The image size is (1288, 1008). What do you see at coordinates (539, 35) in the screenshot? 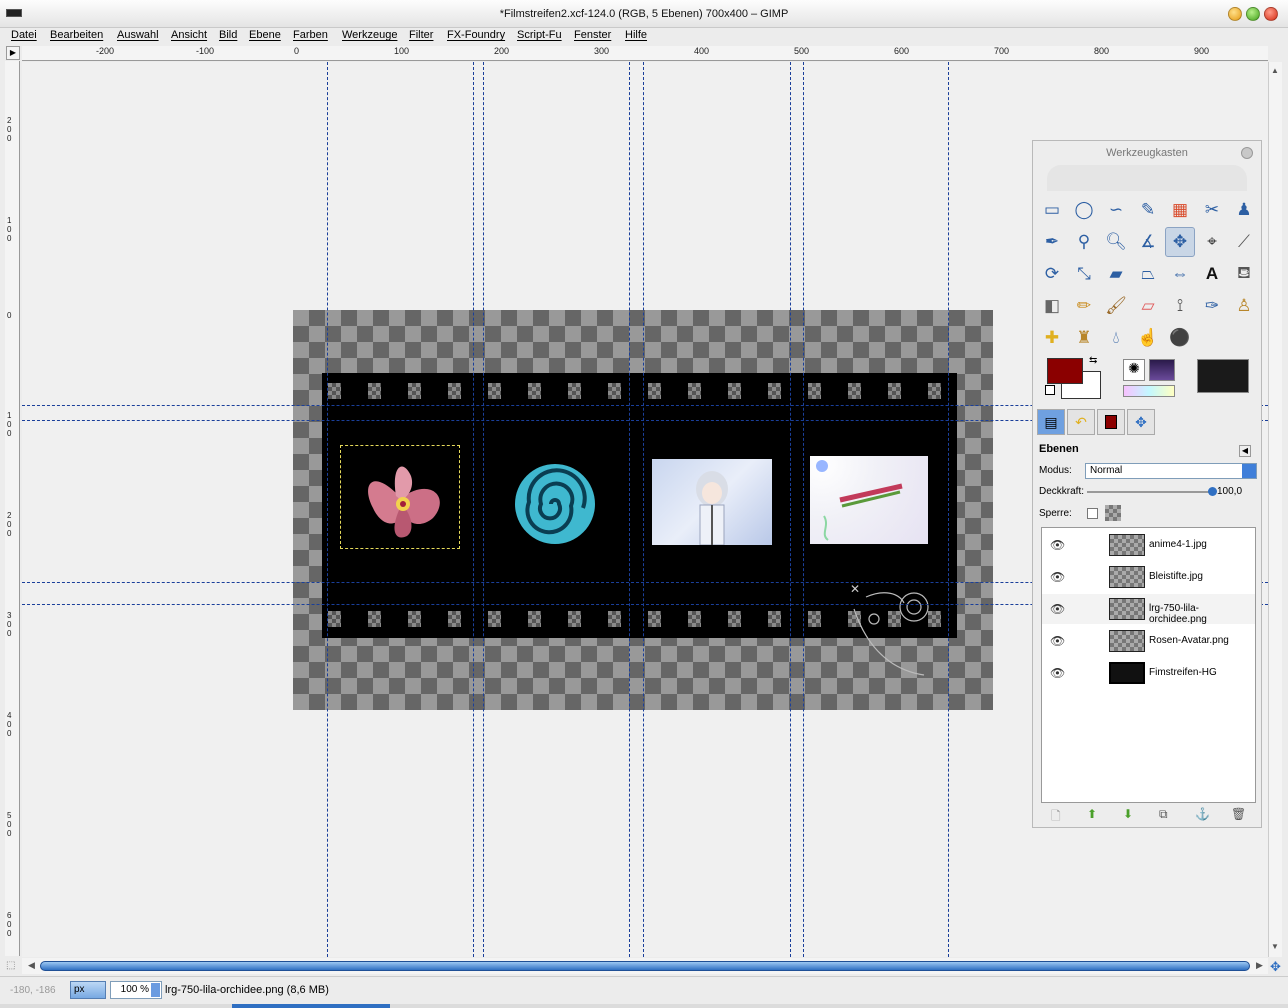
I see `menu-script-fu: Script-Fu` at bounding box center [539, 35].